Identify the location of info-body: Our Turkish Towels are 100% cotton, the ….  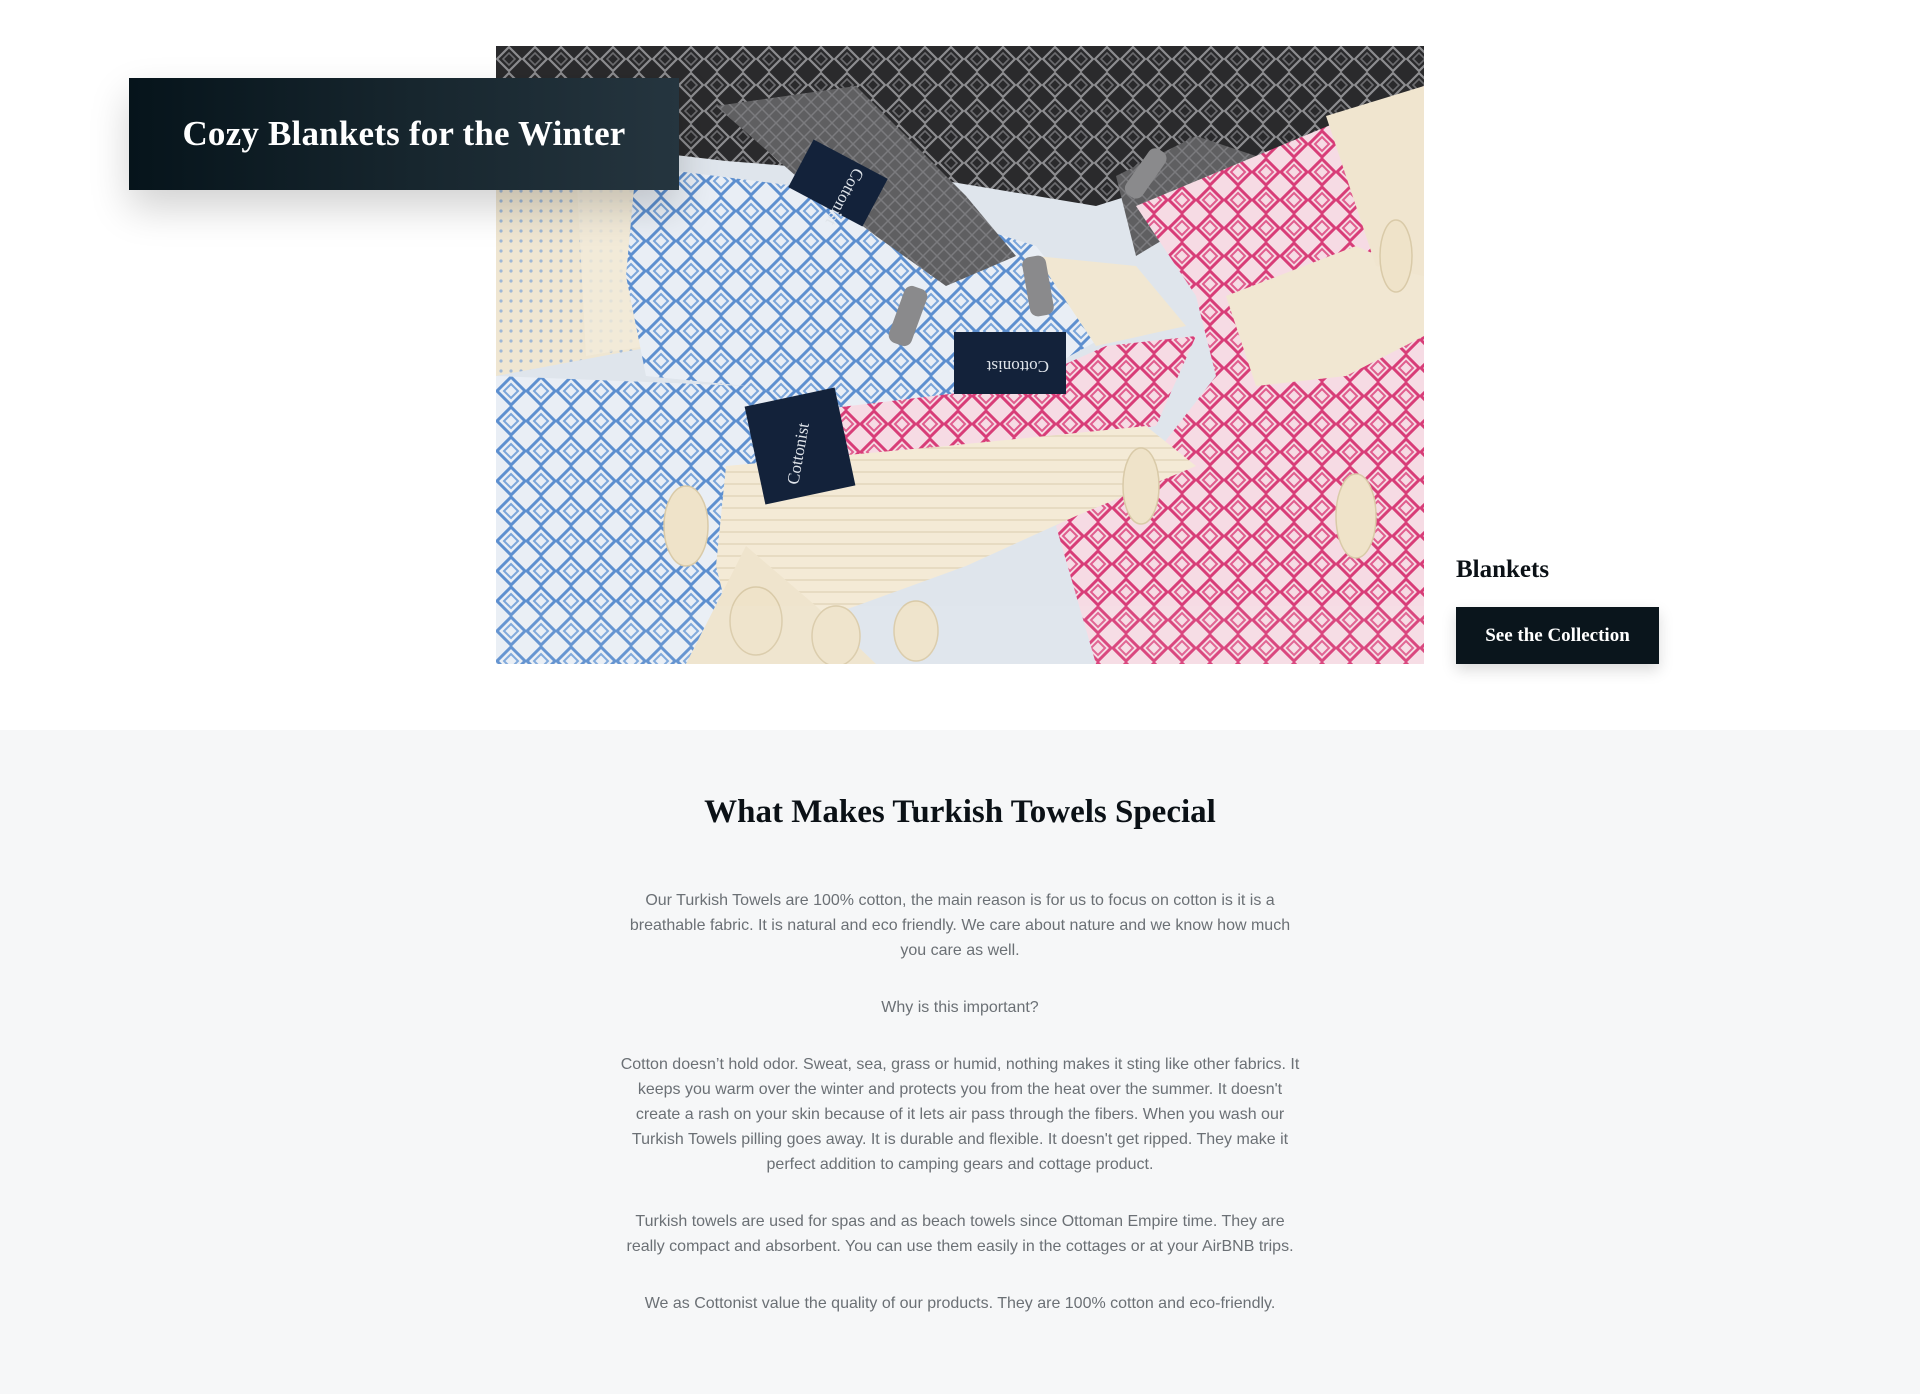
(960, 1118).